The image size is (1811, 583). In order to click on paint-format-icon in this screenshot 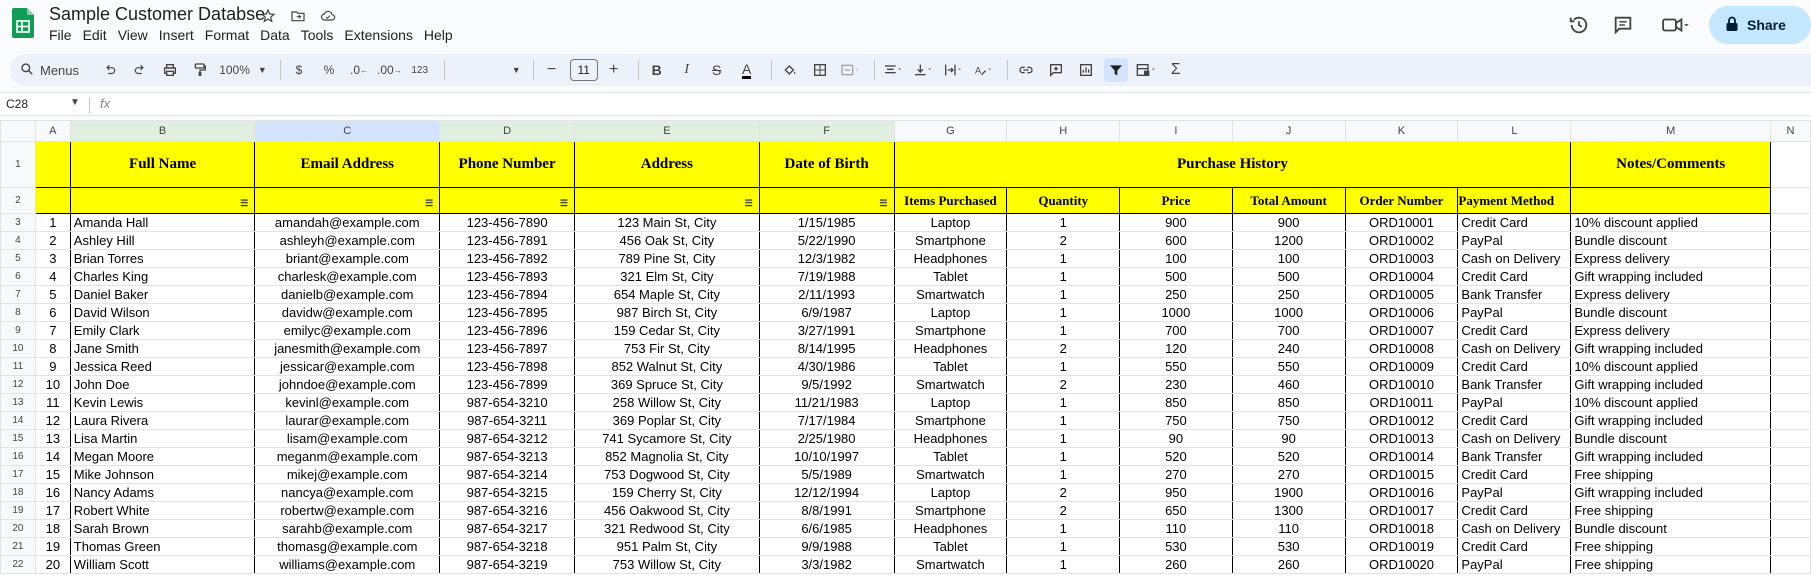, I will do `click(200, 70)`.